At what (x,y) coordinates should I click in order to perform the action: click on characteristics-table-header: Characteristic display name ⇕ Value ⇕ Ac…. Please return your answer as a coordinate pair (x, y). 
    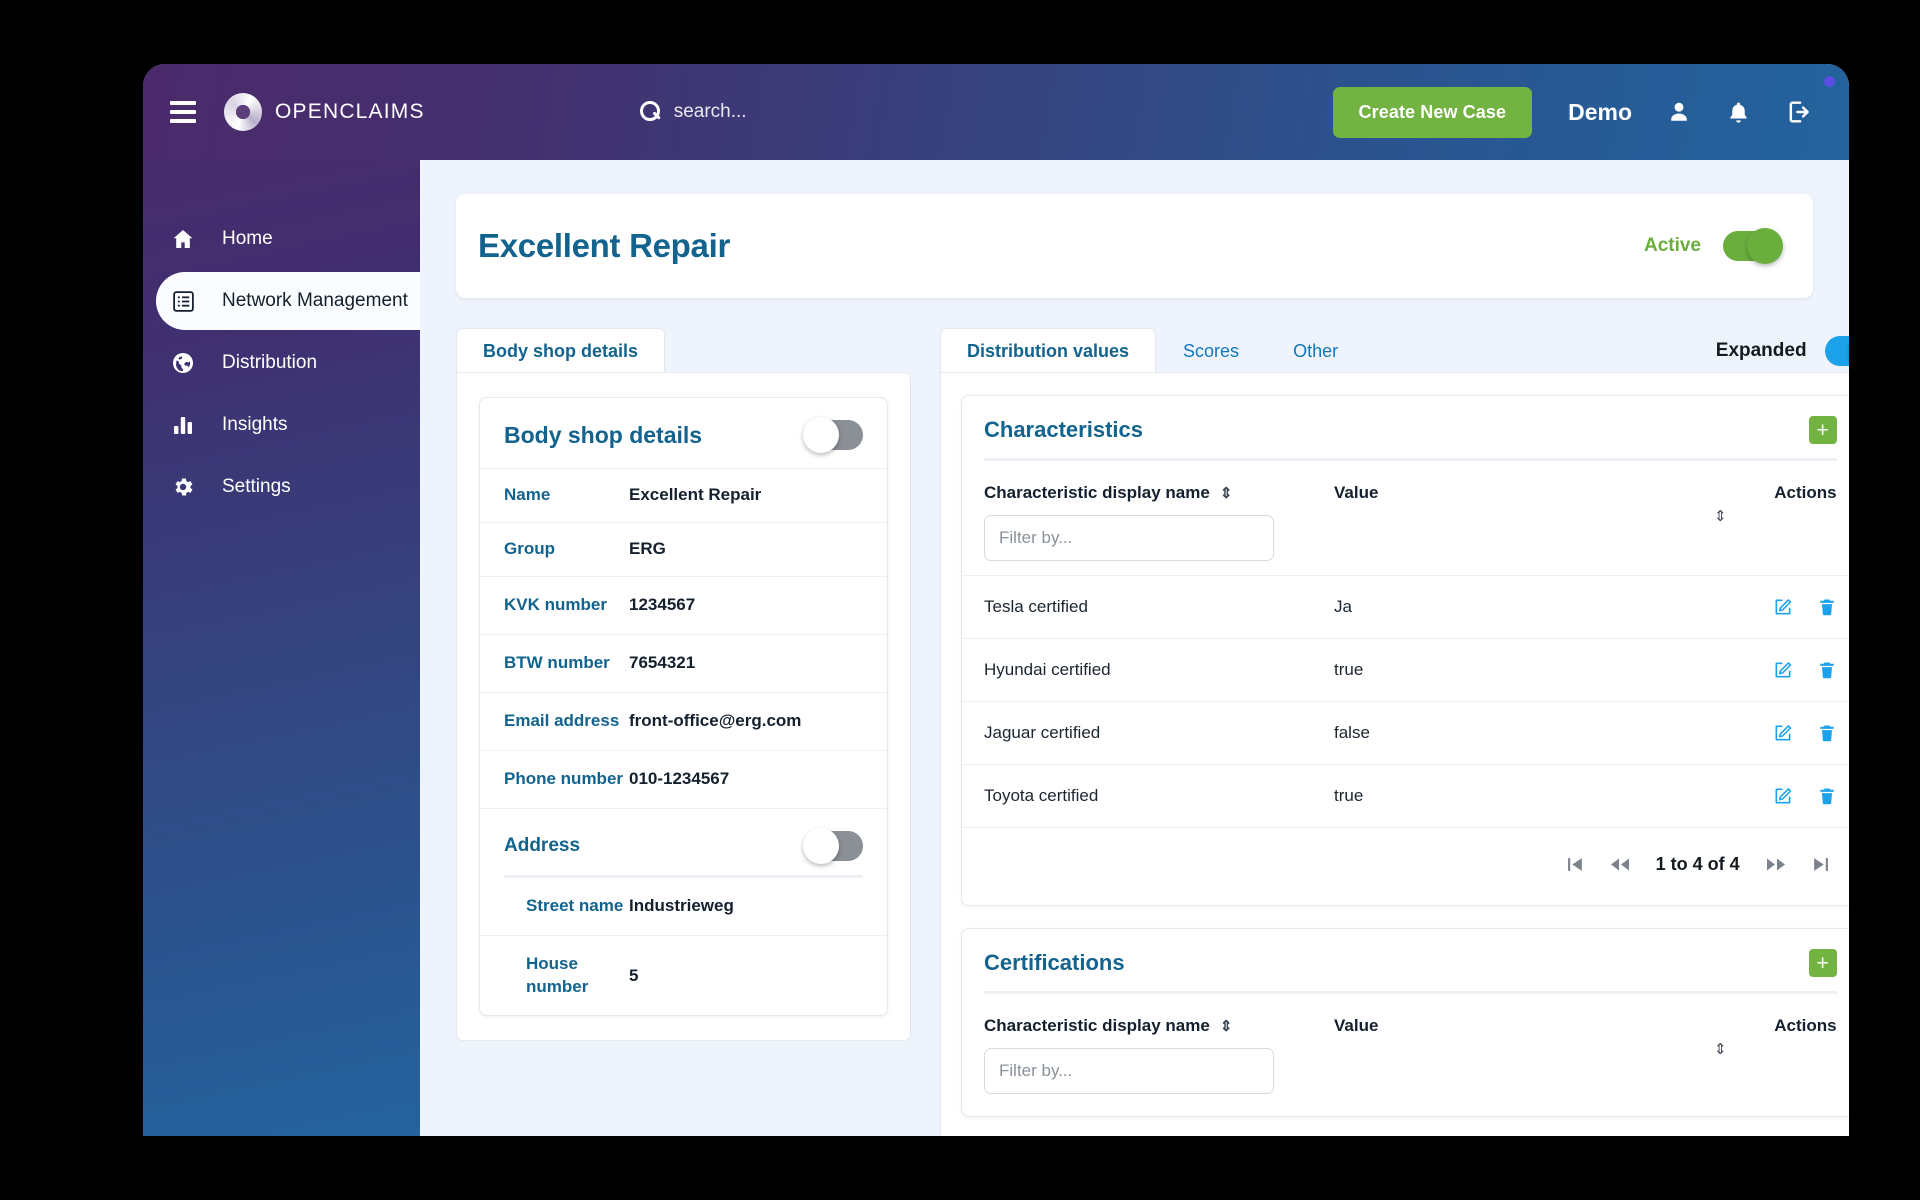
    Looking at the image, I should click on (1405, 492).